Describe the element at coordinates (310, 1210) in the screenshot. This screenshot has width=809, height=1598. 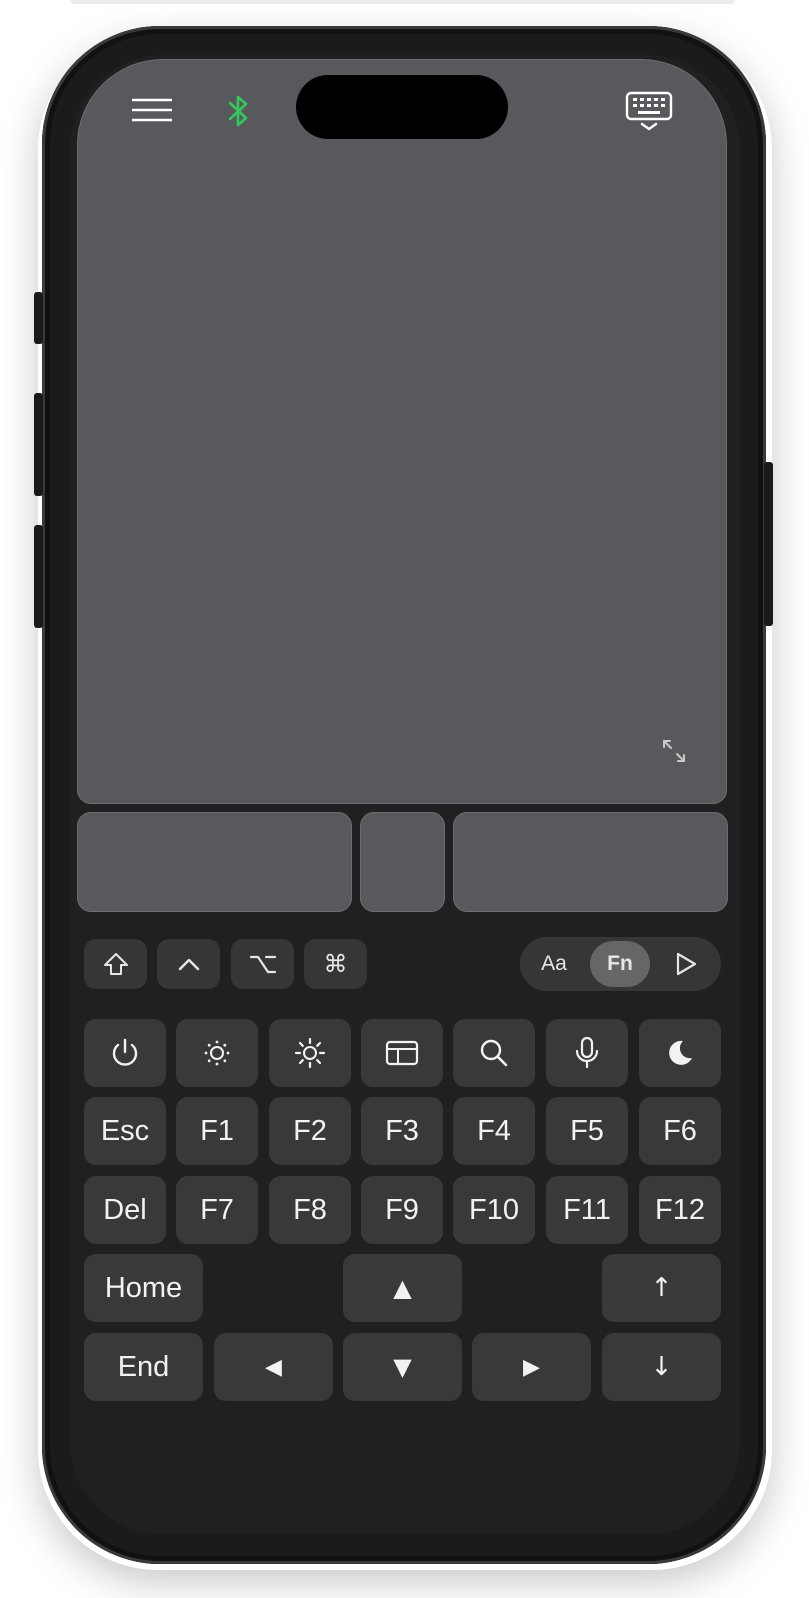
I see `f8-key: F8` at that location.